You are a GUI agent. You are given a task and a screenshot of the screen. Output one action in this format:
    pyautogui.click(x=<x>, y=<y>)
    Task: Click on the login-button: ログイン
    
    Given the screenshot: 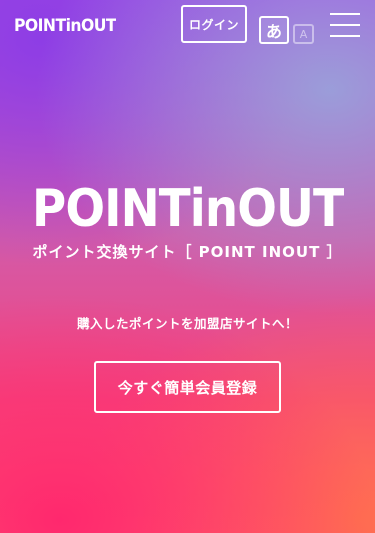 What is the action you would take?
    pyautogui.click(x=214, y=24)
    